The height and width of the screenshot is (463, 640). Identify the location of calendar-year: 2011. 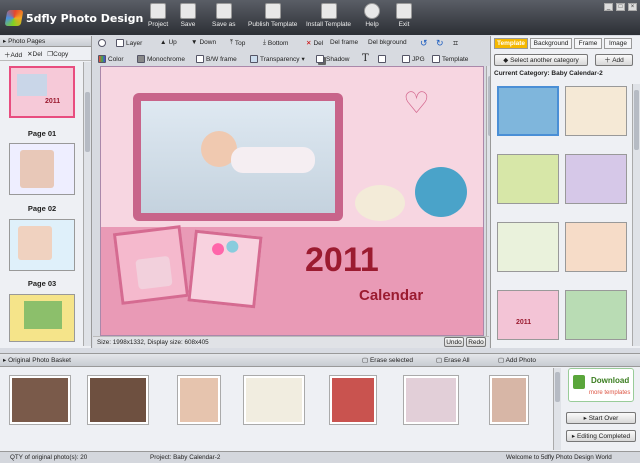
(342, 260).